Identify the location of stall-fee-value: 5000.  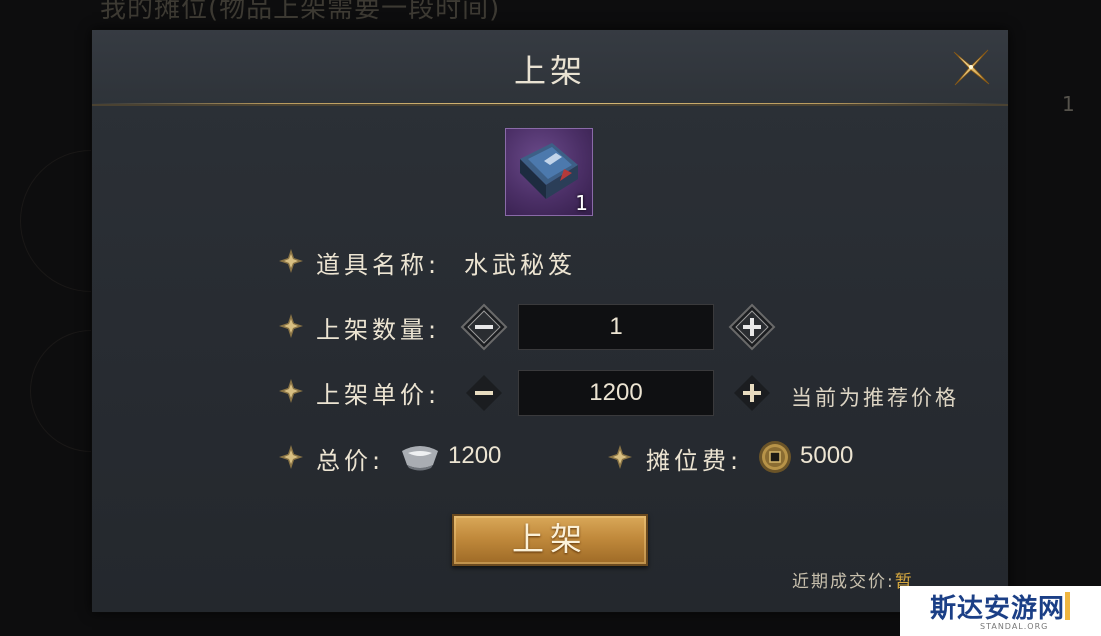
(827, 455).